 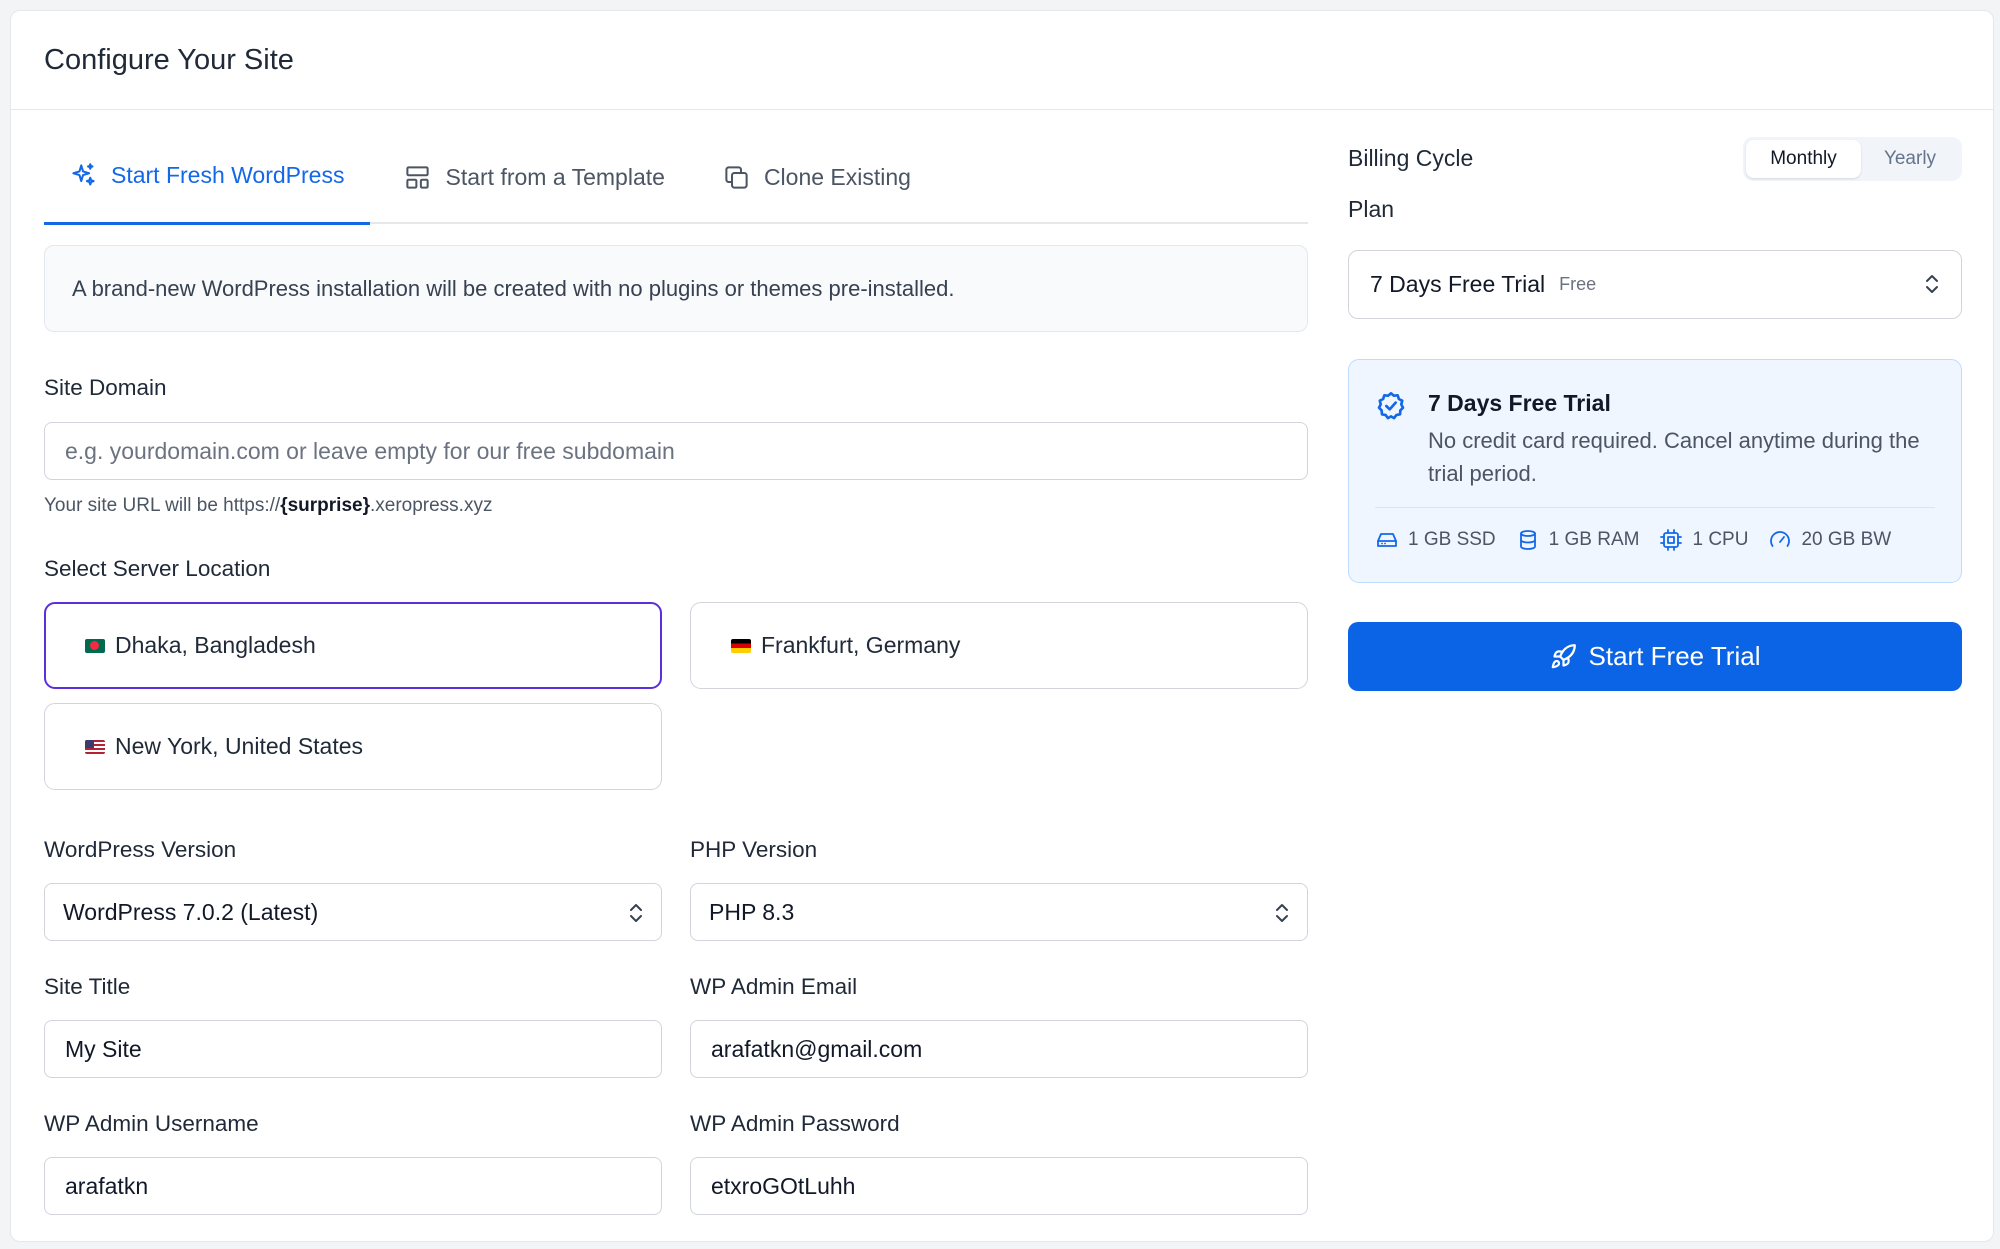 What do you see at coordinates (1371, 209) in the screenshot?
I see `plan-label: Plan` at bounding box center [1371, 209].